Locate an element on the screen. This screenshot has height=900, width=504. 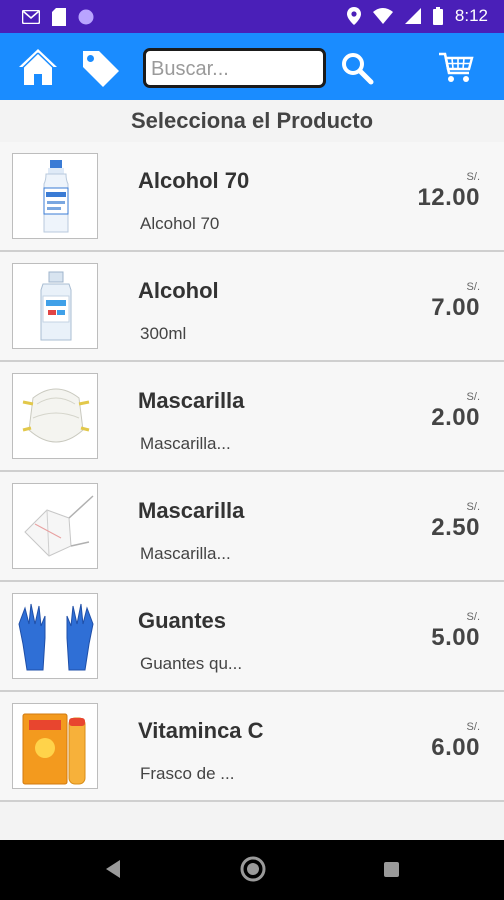
tag-icon is located at coordinates (100, 67).